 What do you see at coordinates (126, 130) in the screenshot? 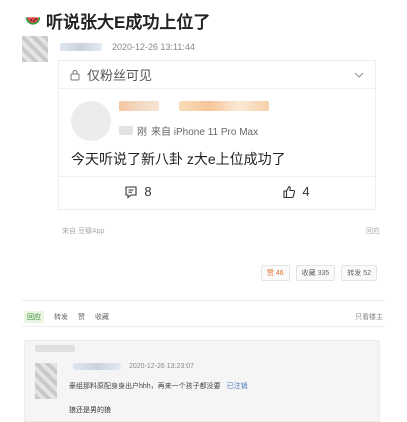
I see `blurred-time` at bounding box center [126, 130].